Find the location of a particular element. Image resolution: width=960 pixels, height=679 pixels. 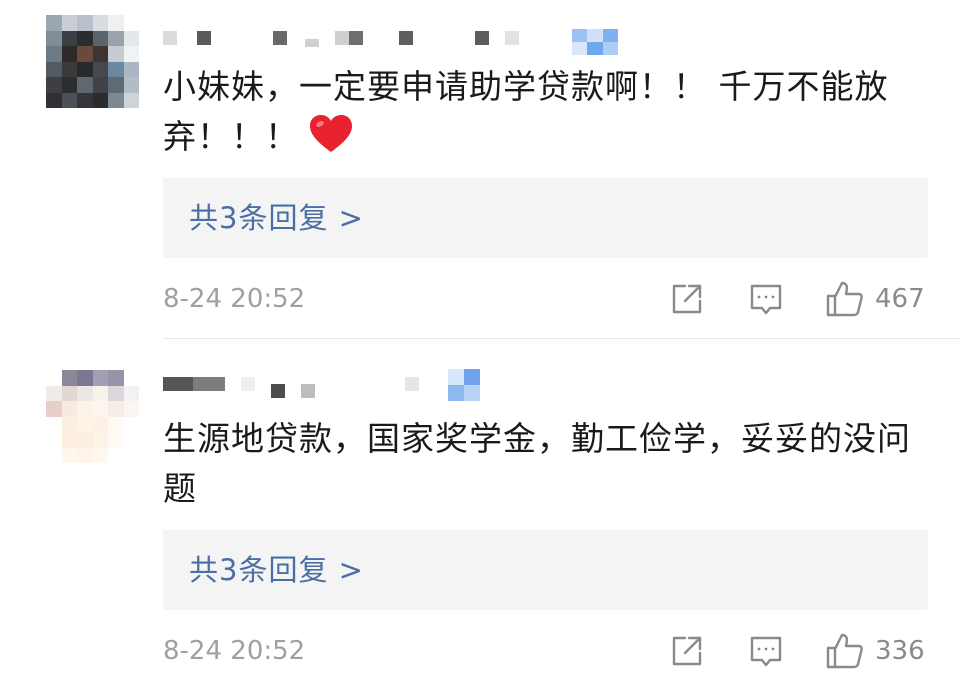

comment-meta: 8-24 20:52 336 is located at coordinates (545, 651).